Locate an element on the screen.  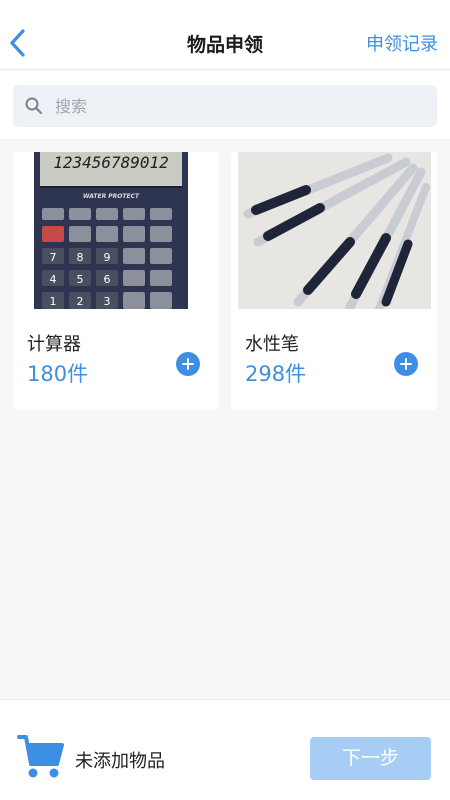
item-quantity: 180件 is located at coordinates (58, 374).